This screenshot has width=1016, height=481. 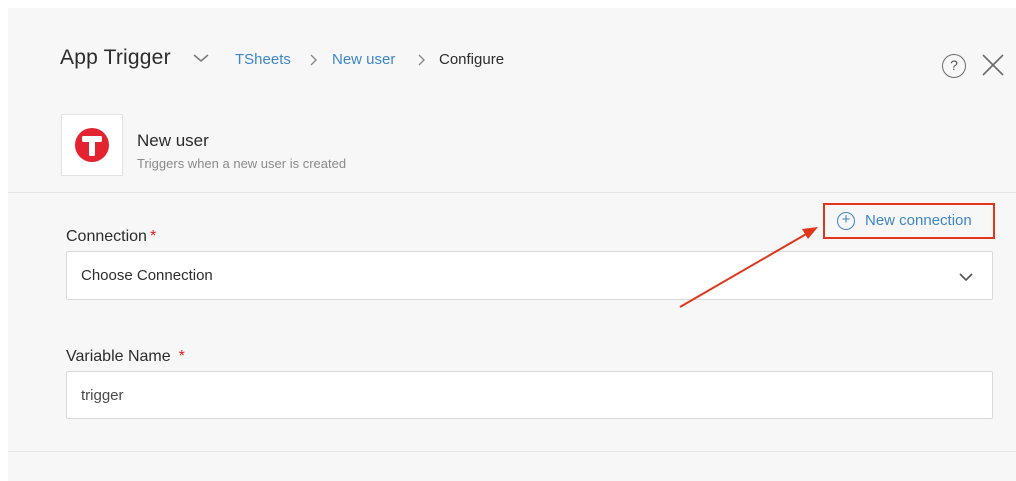 What do you see at coordinates (993, 65) in the screenshot?
I see `close-icon` at bounding box center [993, 65].